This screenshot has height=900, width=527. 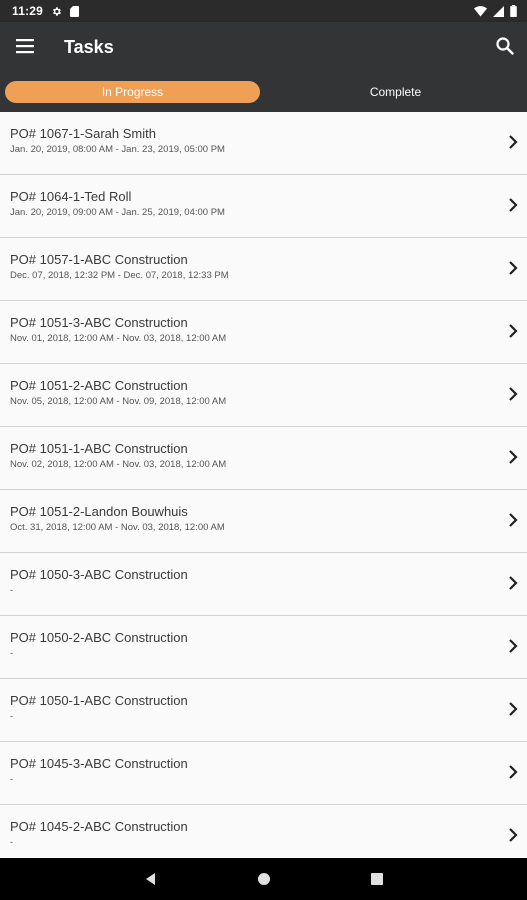 I want to click on task-title: PO# 1051-2-Landon Bouwhuis, so click(x=99, y=511).